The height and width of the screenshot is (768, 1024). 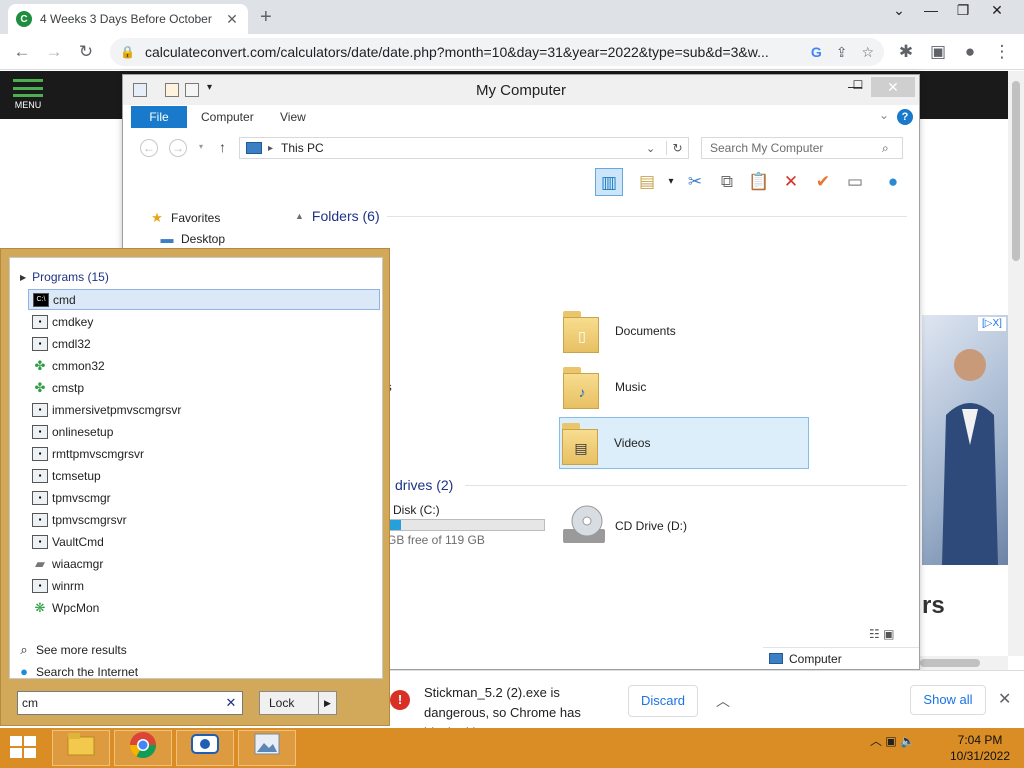 I want to click on window-restore-icon: ❐, so click(x=963, y=10).